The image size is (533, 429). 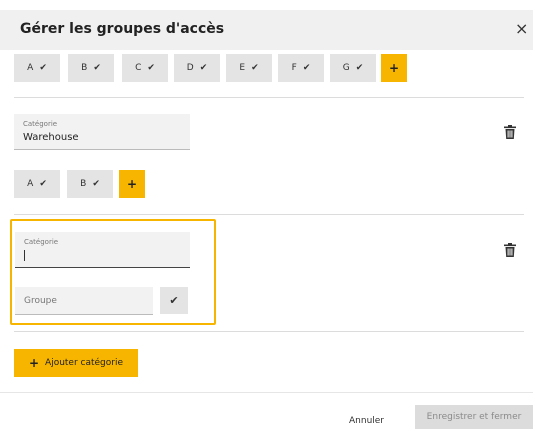 I want to click on footer-divider, so click(x=266, y=392).